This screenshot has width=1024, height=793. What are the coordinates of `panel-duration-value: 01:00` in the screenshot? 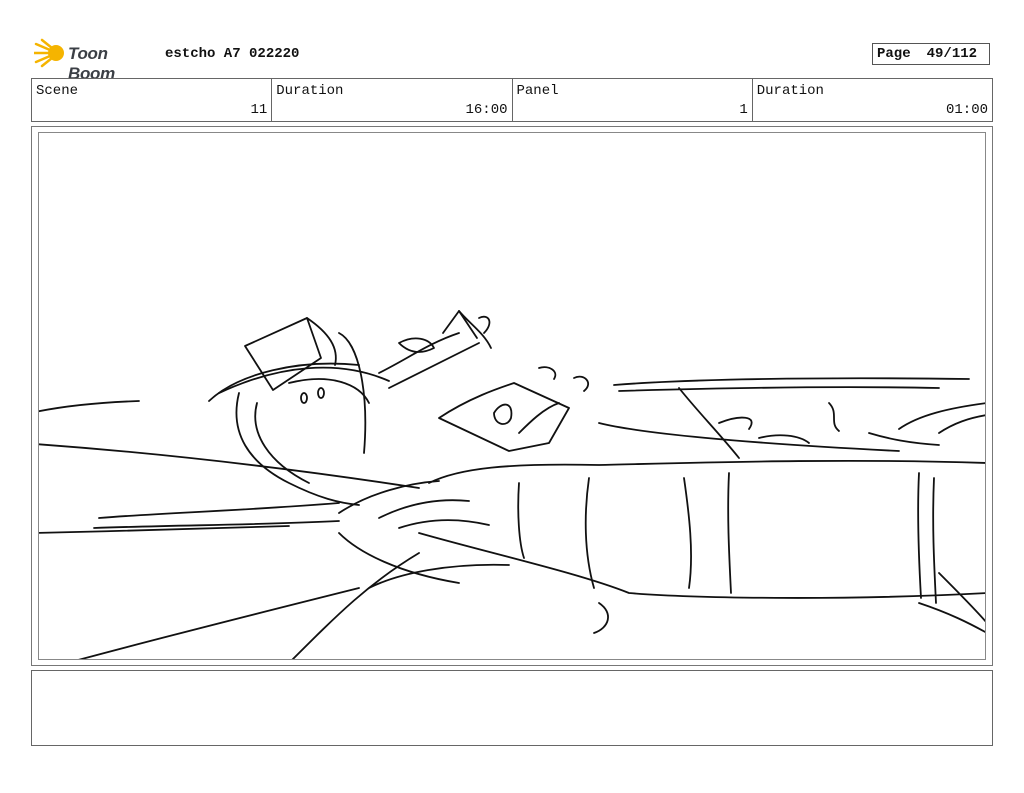 It's located at (966, 110).